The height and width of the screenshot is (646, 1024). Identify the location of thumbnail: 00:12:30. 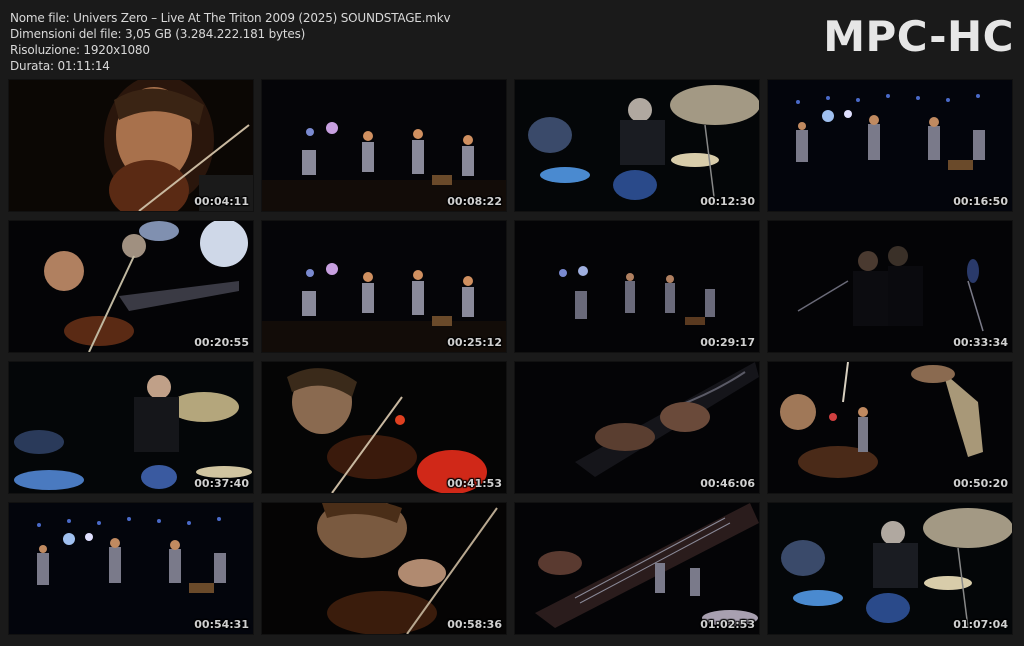
(637, 145).